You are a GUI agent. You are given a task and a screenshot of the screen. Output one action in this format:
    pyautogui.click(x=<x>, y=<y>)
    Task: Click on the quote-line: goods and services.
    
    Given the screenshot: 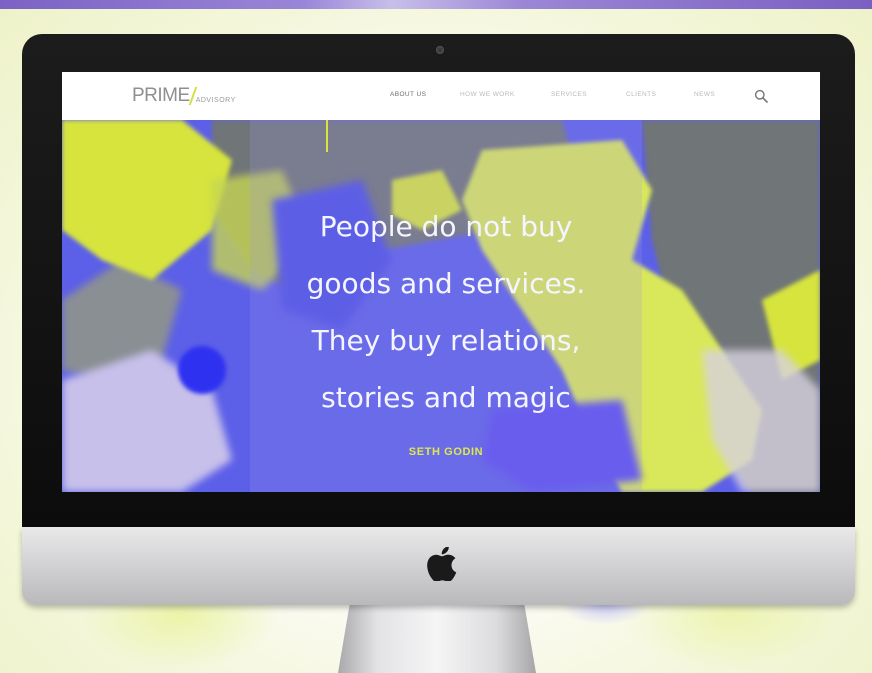 What is the action you would take?
    pyautogui.click(x=446, y=283)
    